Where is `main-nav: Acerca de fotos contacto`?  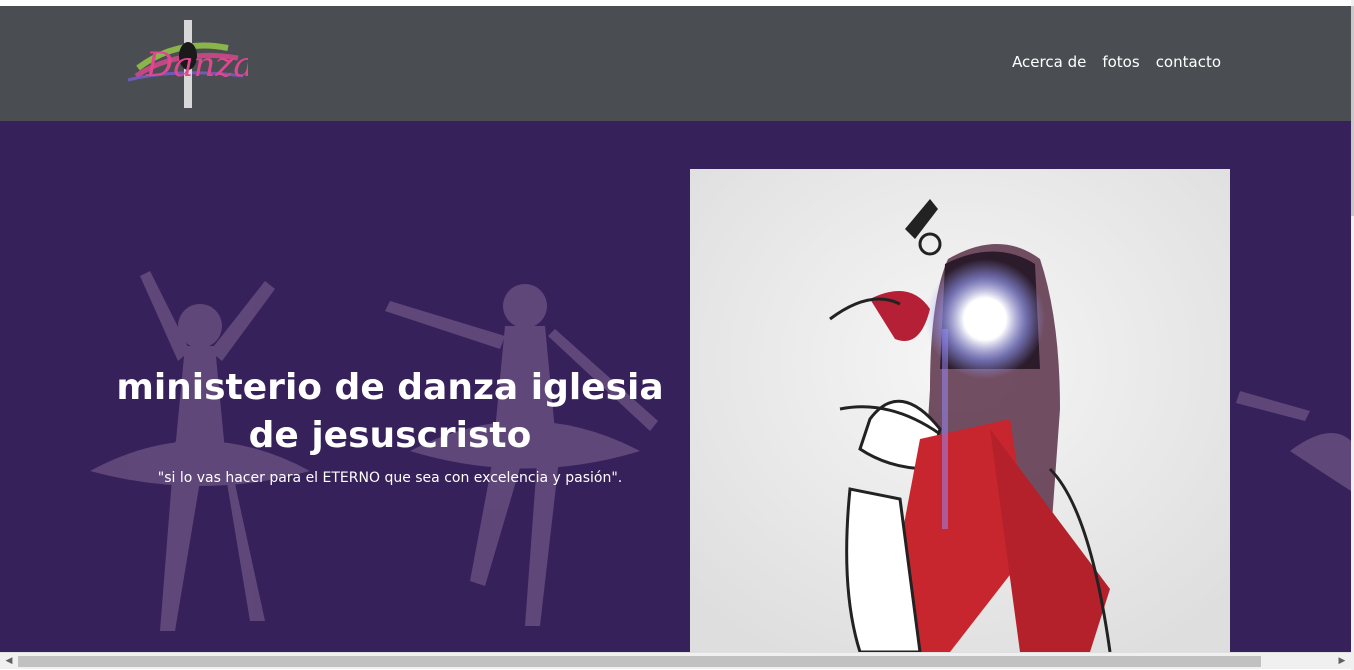
main-nav: Acerca de fotos contacto is located at coordinates (1116, 62).